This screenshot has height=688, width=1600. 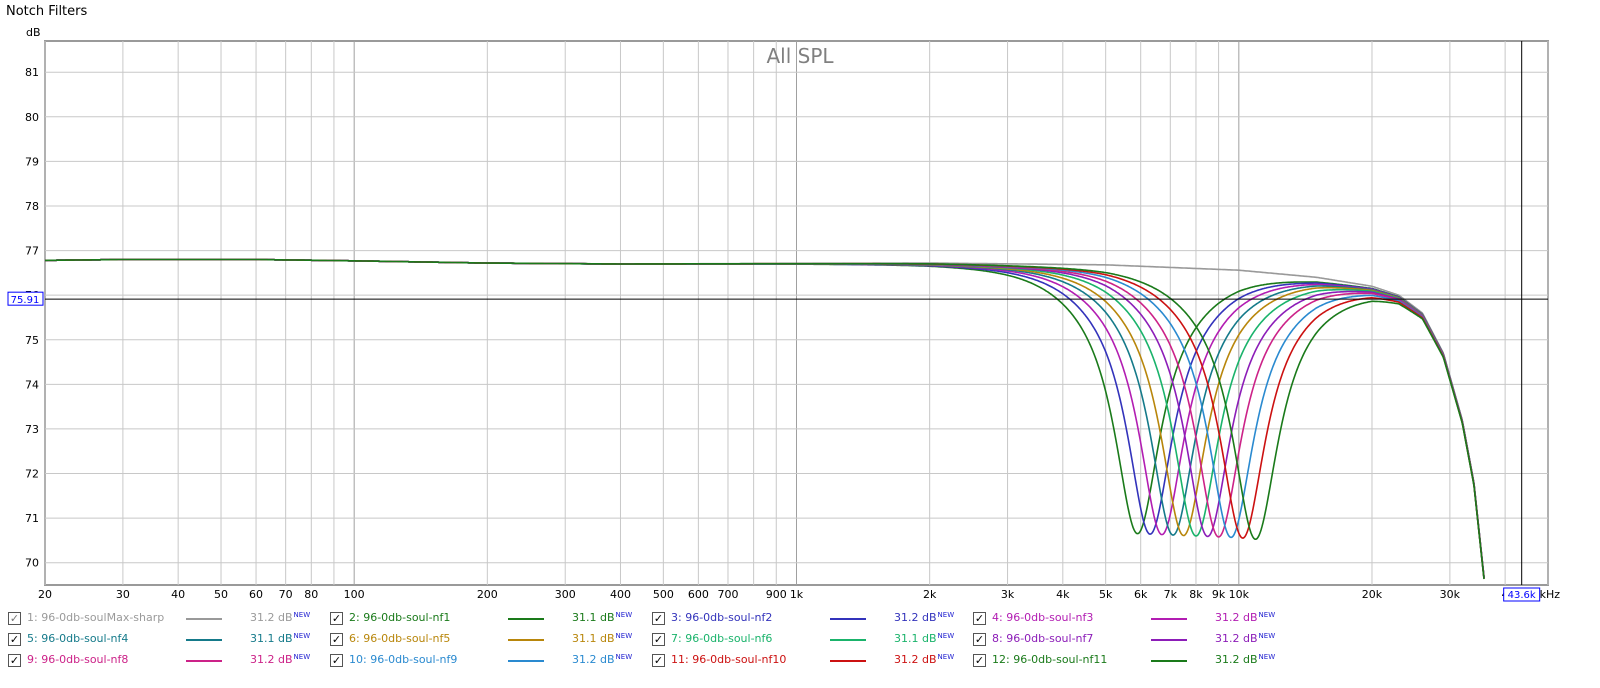 I want to click on legend-series-name: 1: 96-0db-soulMax-sharp, so click(x=96, y=617).